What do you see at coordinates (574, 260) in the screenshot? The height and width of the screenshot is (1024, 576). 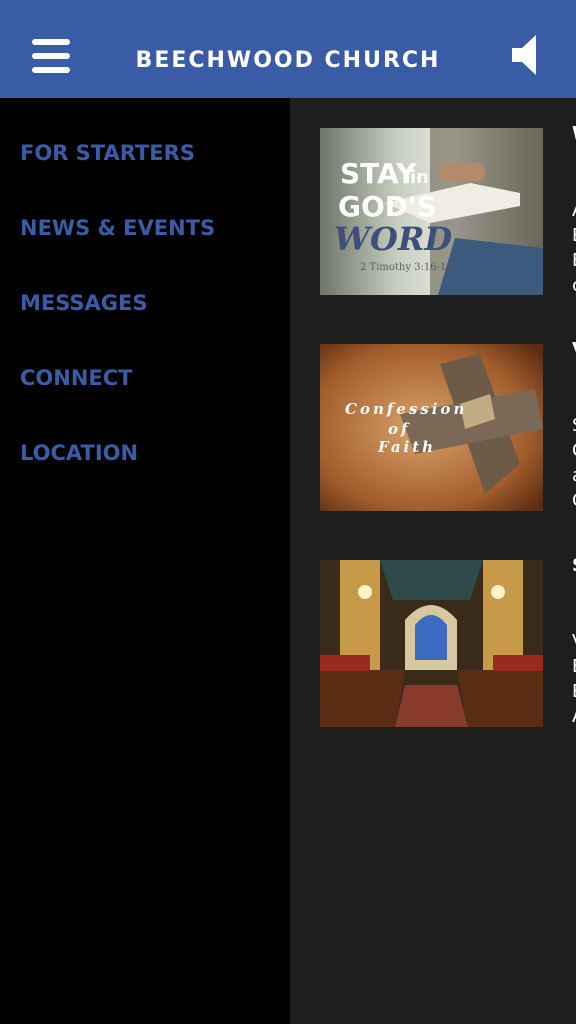 I see `card-1-body-peek-3: E` at bounding box center [574, 260].